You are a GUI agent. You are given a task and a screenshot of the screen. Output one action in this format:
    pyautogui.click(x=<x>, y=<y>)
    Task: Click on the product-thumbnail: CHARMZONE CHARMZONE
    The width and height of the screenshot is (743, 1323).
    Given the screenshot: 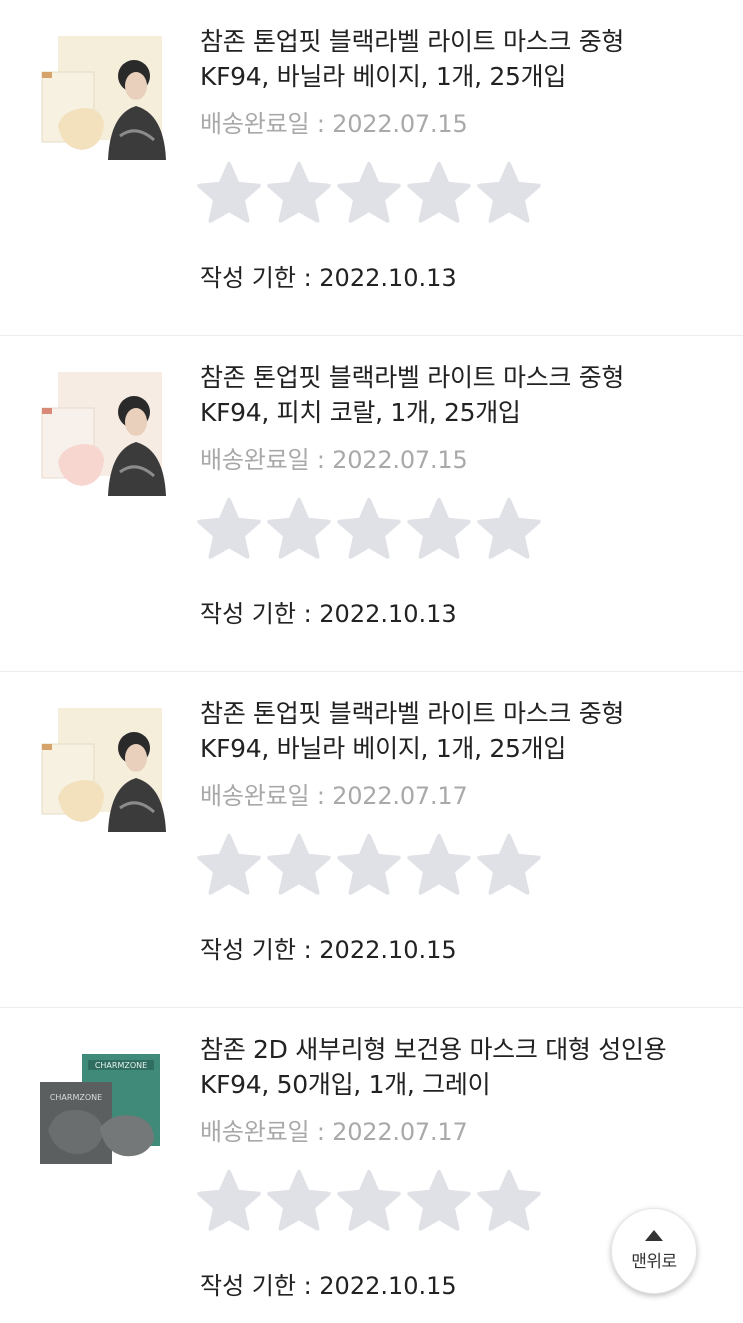 What is the action you would take?
    pyautogui.click(x=100, y=1109)
    